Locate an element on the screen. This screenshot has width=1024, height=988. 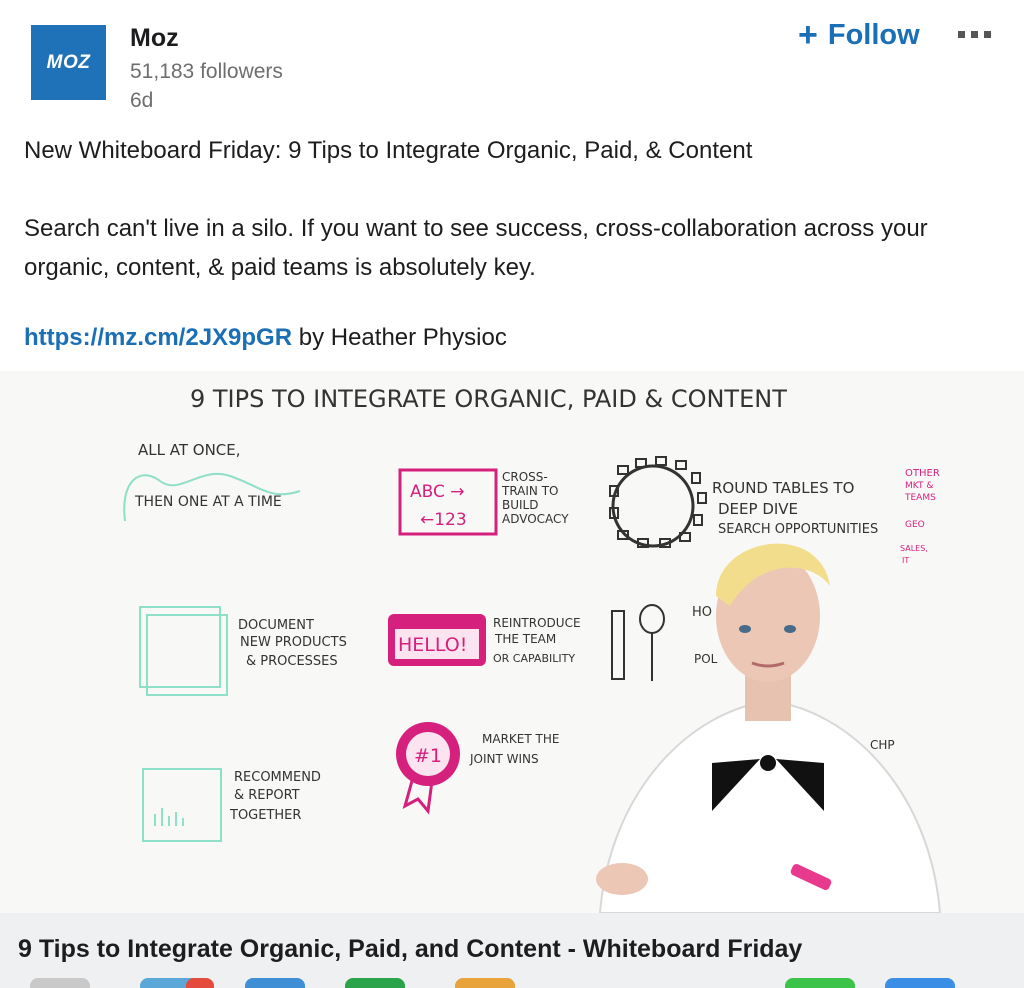
post-link: https://mz.cm/2JX9pGR is located at coordinates (158, 337).